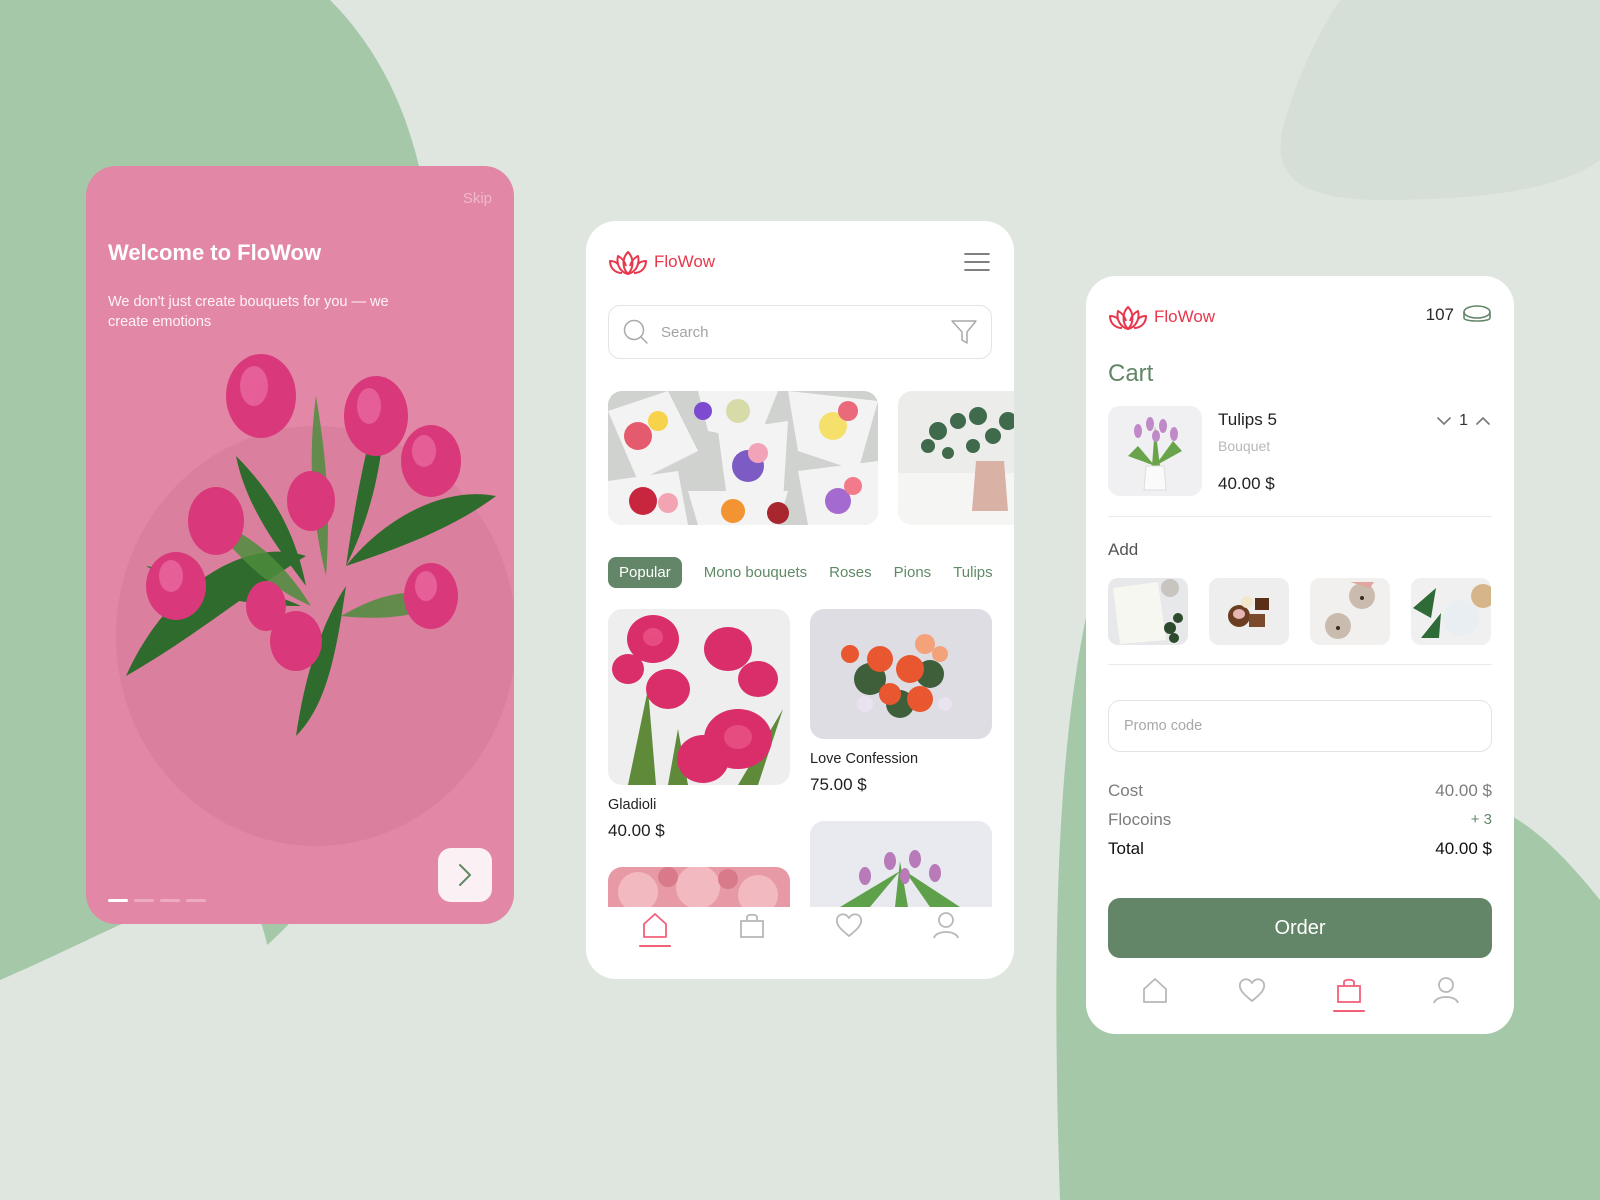 This screenshot has height=1200, width=1600. Describe the element at coordinates (118, 900) in the screenshot. I see `page-dot-active` at that location.